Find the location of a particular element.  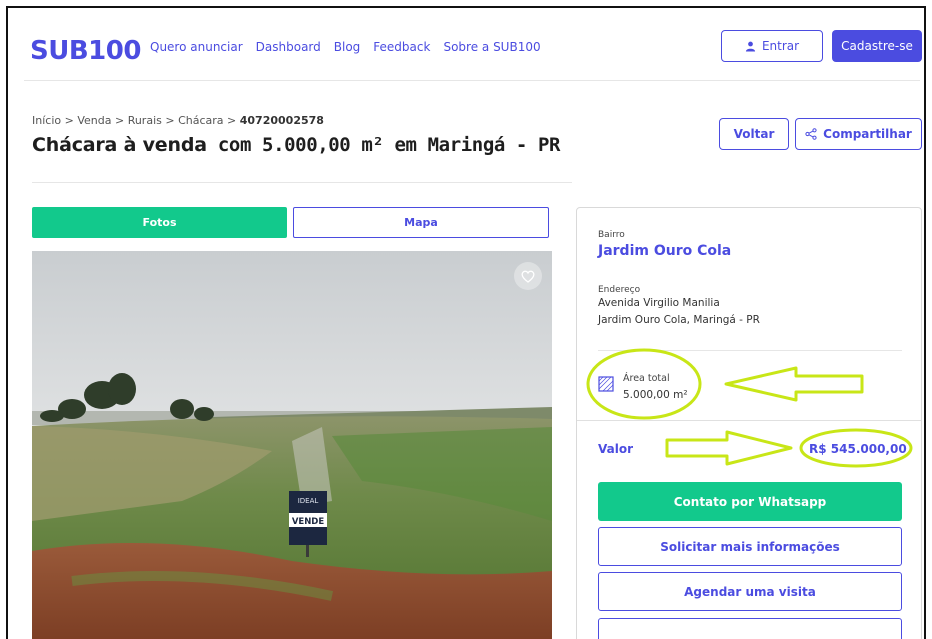

nav-blog: Blog is located at coordinates (347, 47).